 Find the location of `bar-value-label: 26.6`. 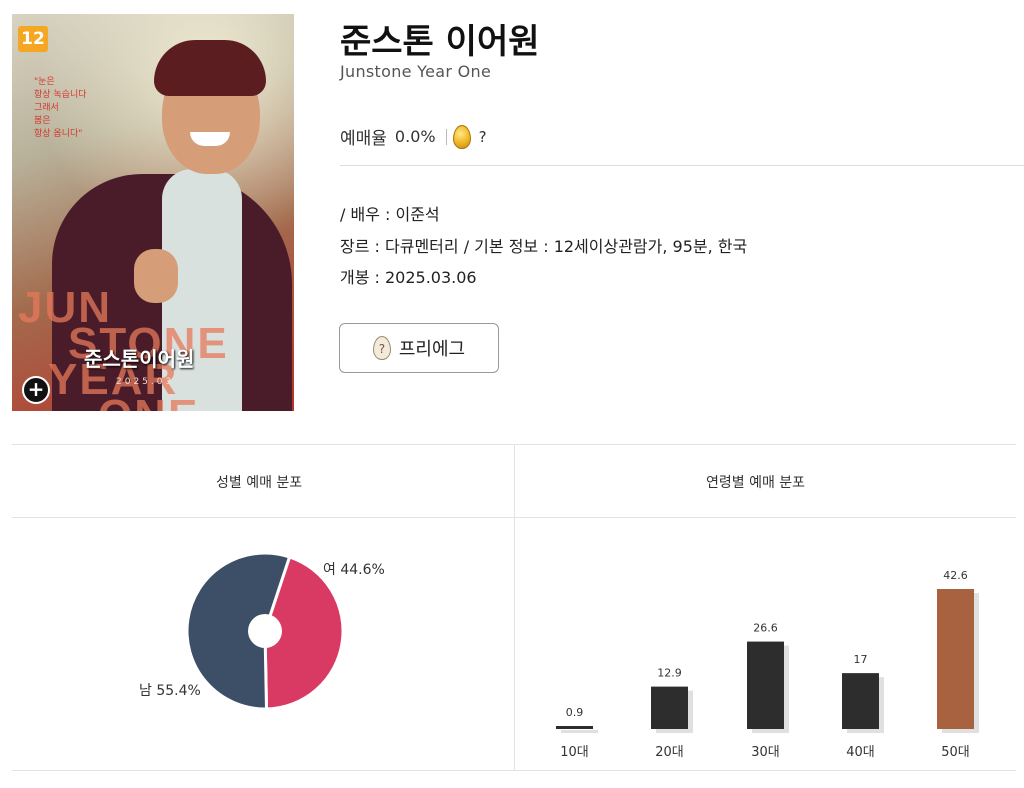

bar-value-label: 26.6 is located at coordinates (765, 628).